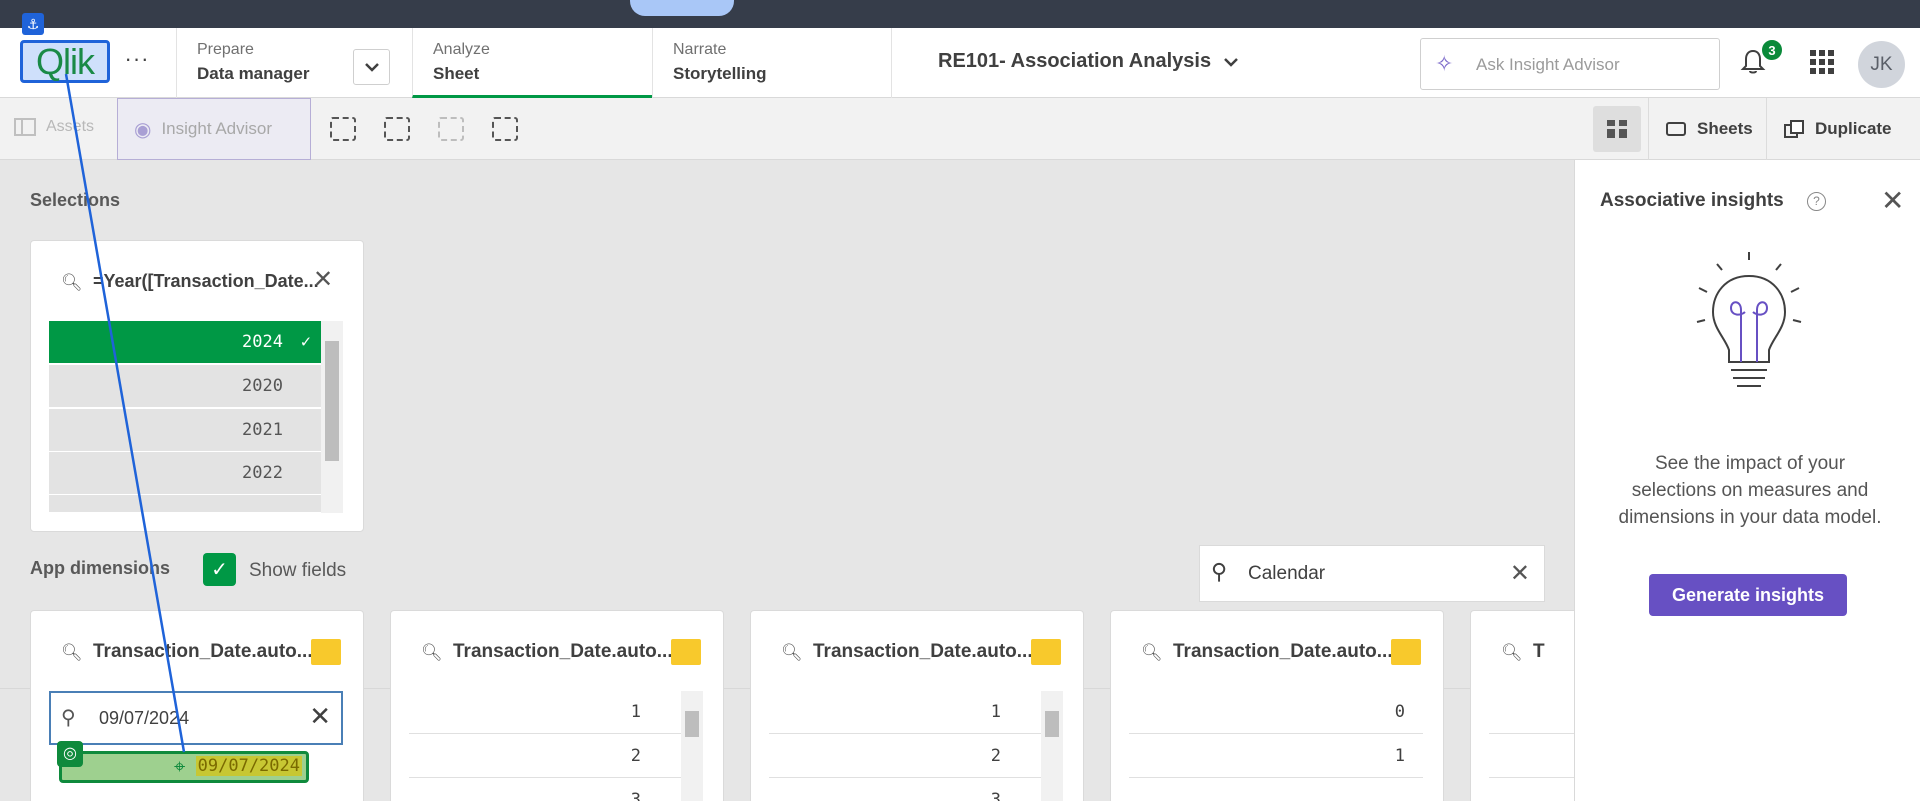 The width and height of the screenshot is (1920, 801). I want to click on search-selection-icon, so click(343, 129).